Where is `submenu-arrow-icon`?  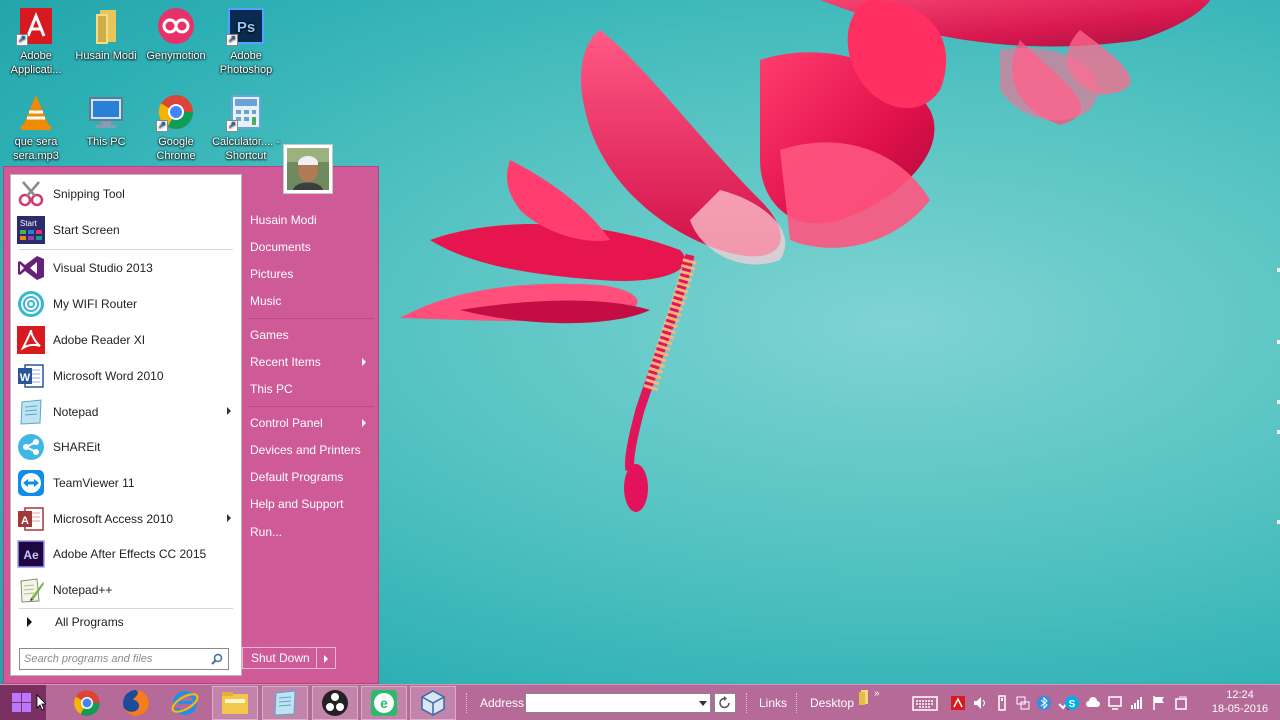
submenu-arrow-icon is located at coordinates (229, 518).